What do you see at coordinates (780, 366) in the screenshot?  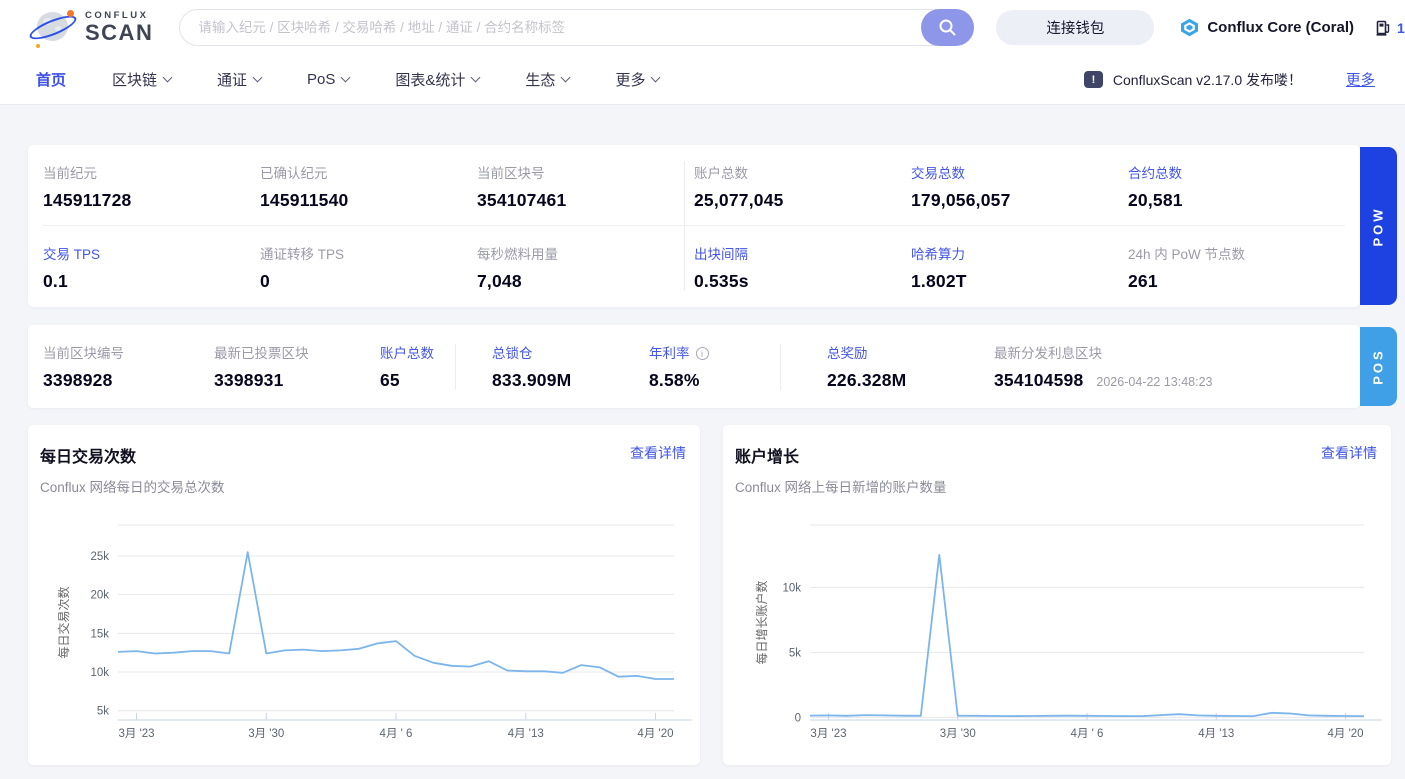 I see `pos-vertical-divider` at bounding box center [780, 366].